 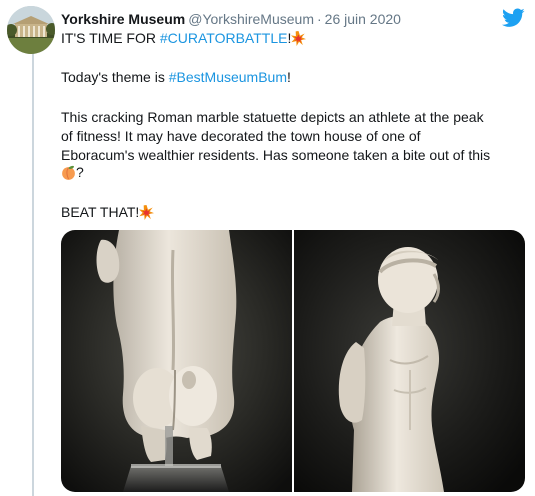 What do you see at coordinates (224, 38) in the screenshot?
I see `hashtag-curatorbattle: #CURATORBATTLE` at bounding box center [224, 38].